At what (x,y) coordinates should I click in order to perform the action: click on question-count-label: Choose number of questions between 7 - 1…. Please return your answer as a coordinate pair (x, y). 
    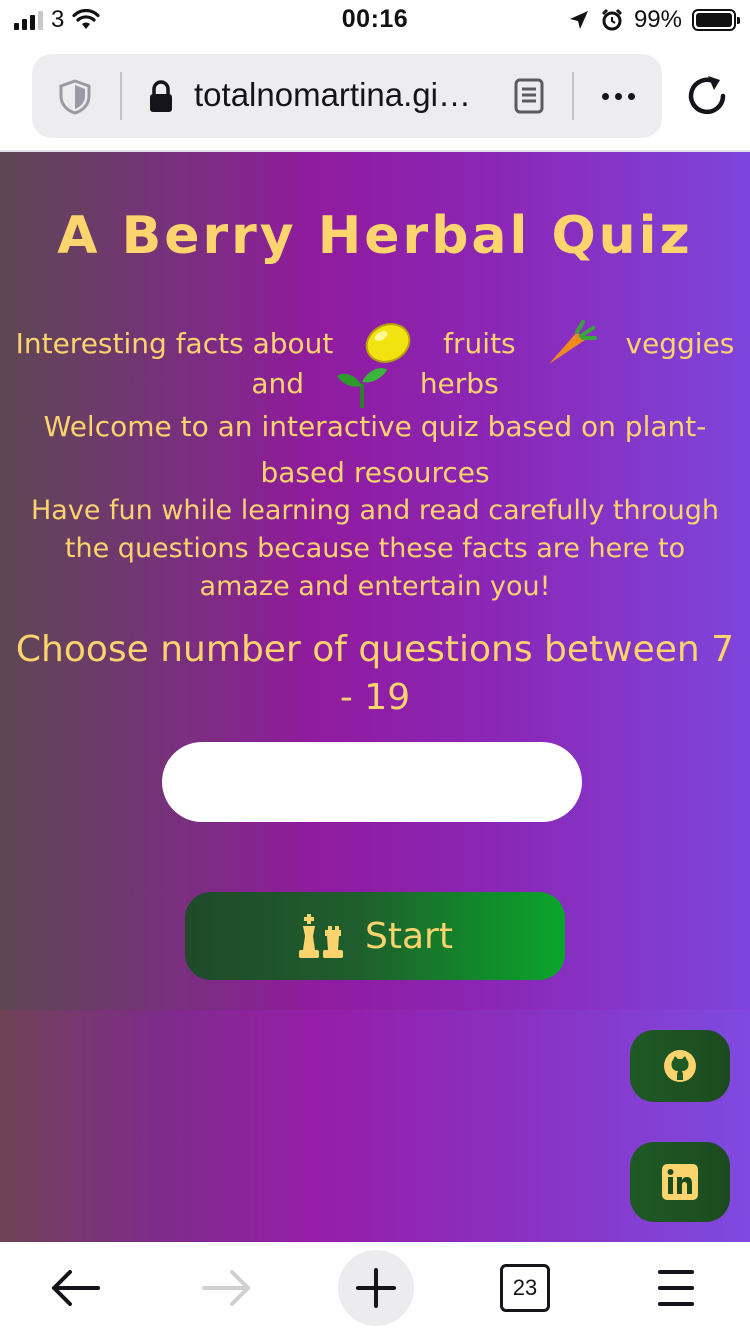
    Looking at the image, I should click on (375, 673).